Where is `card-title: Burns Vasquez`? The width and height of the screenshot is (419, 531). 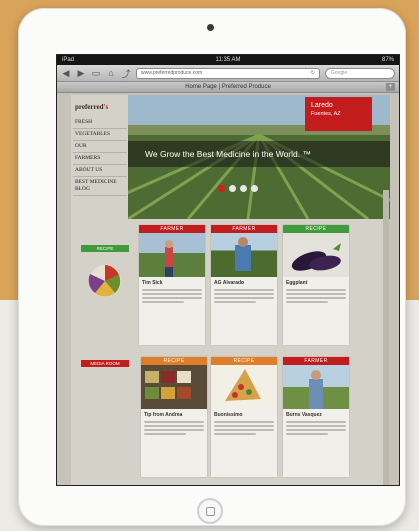
card-title: Burns Vasquez is located at coordinates (304, 415).